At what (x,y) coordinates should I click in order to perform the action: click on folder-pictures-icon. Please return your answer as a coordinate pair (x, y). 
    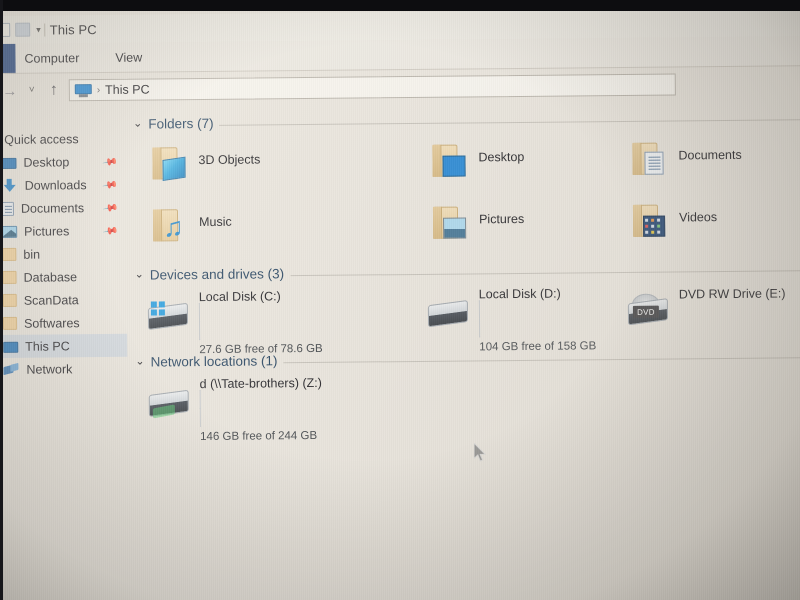
    Looking at the image, I should click on (449, 222).